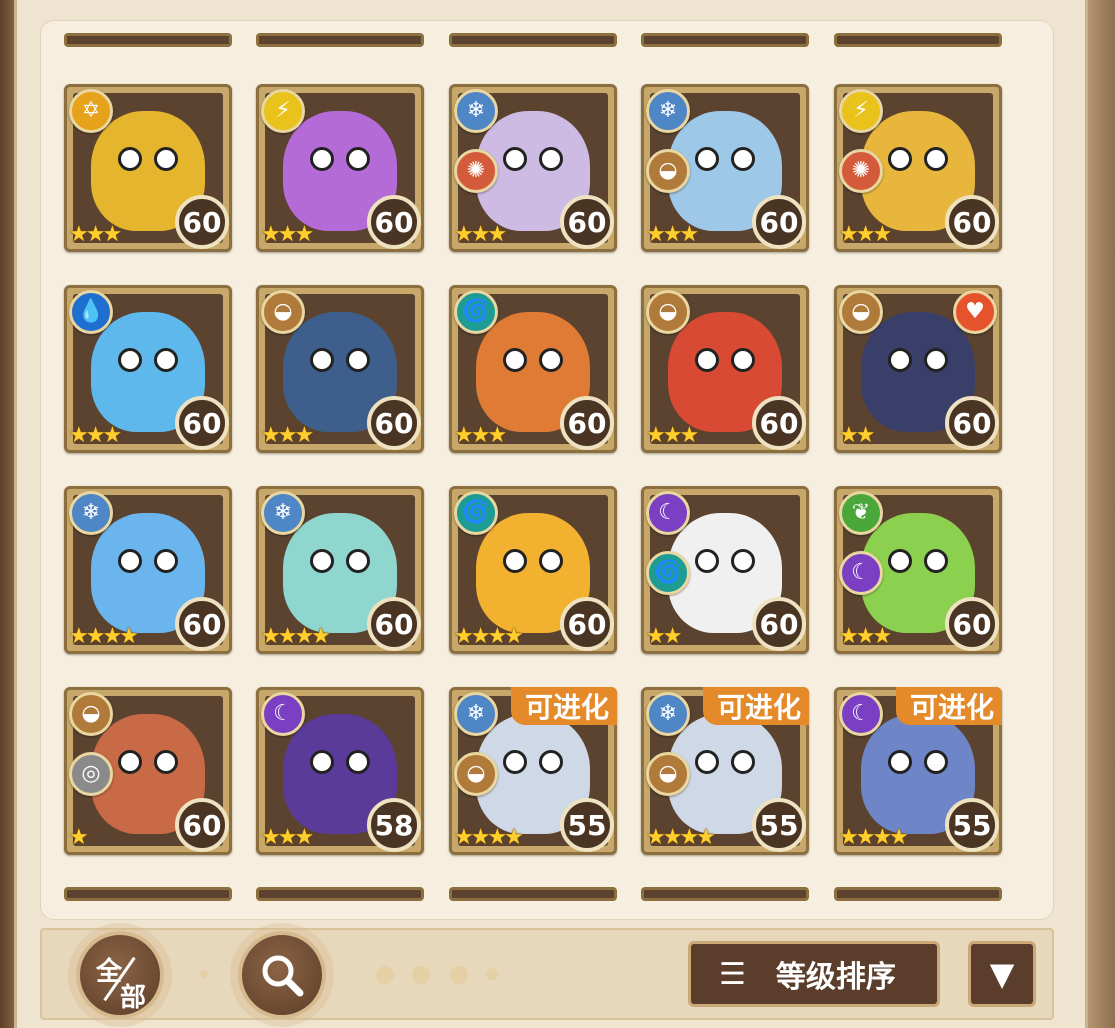  Describe the element at coordinates (533, 570) in the screenshot. I see `monster-card: 🌀 ★★★★ 60` at that location.